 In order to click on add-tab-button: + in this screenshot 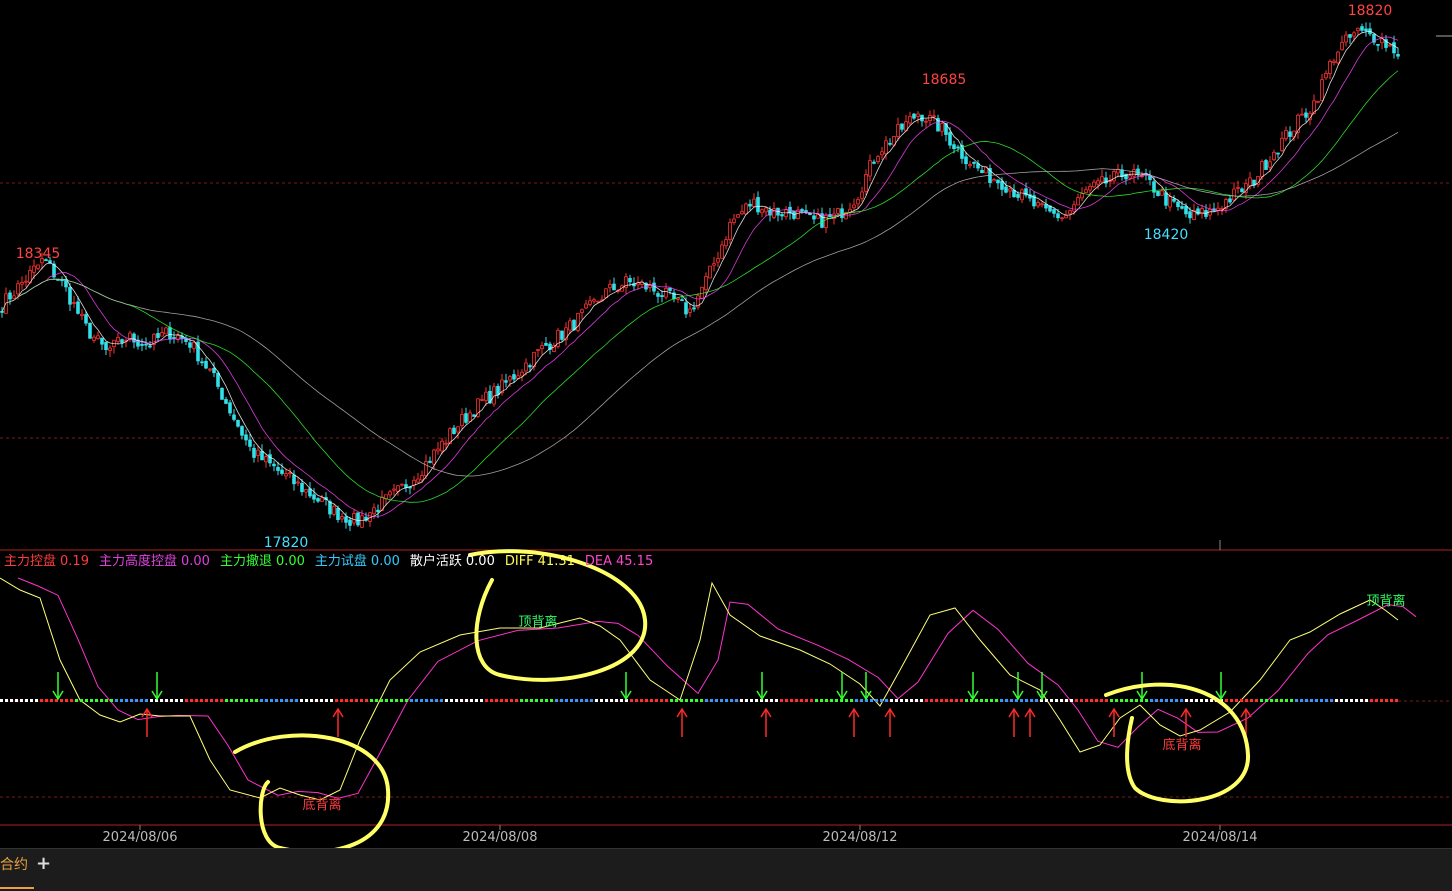, I will do `click(43, 863)`.